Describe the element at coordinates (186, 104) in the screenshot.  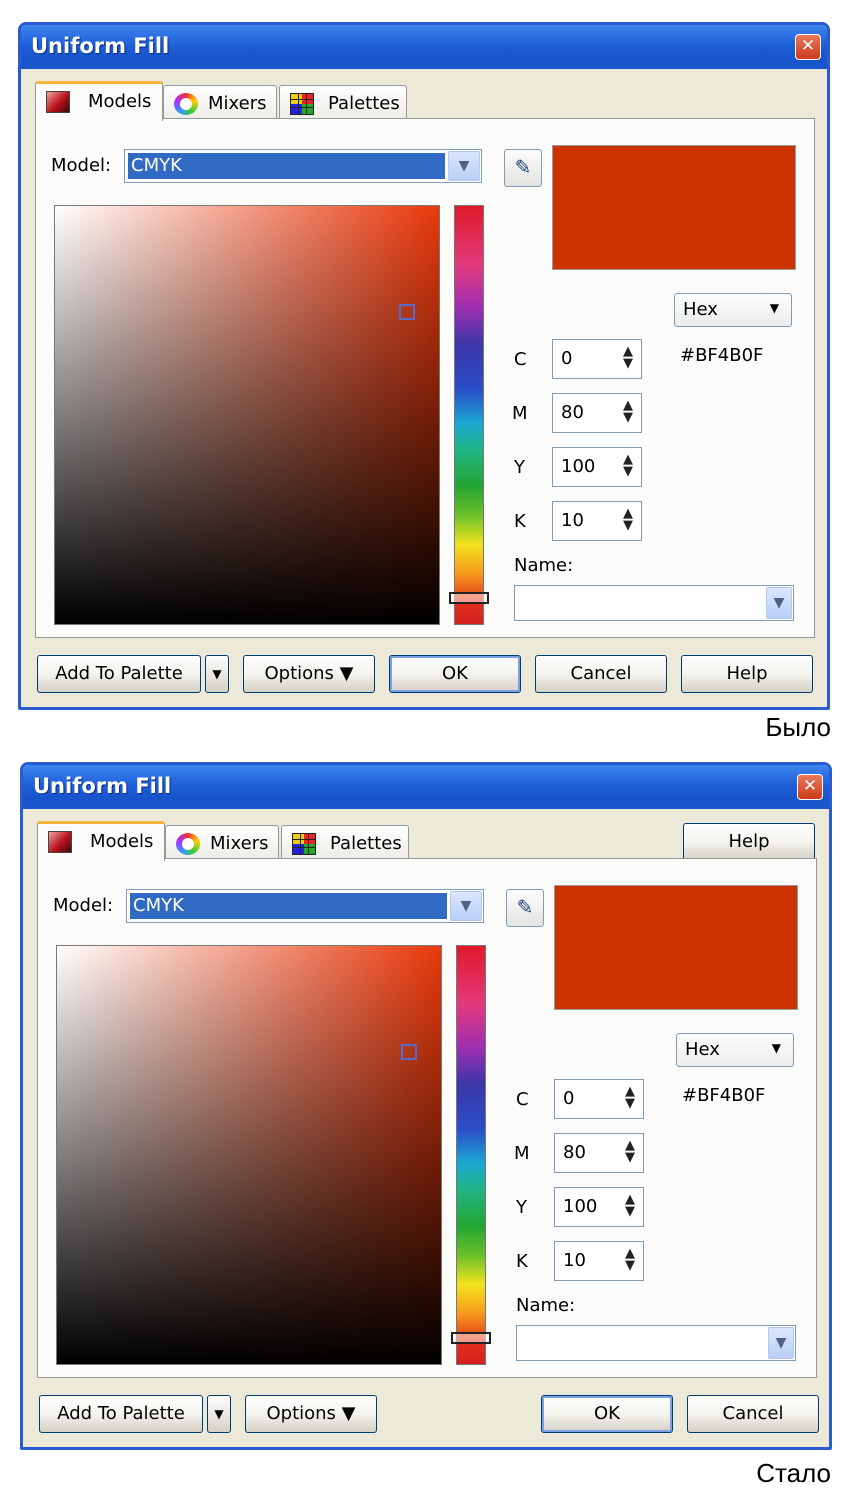
I see `mixers-icon` at that location.